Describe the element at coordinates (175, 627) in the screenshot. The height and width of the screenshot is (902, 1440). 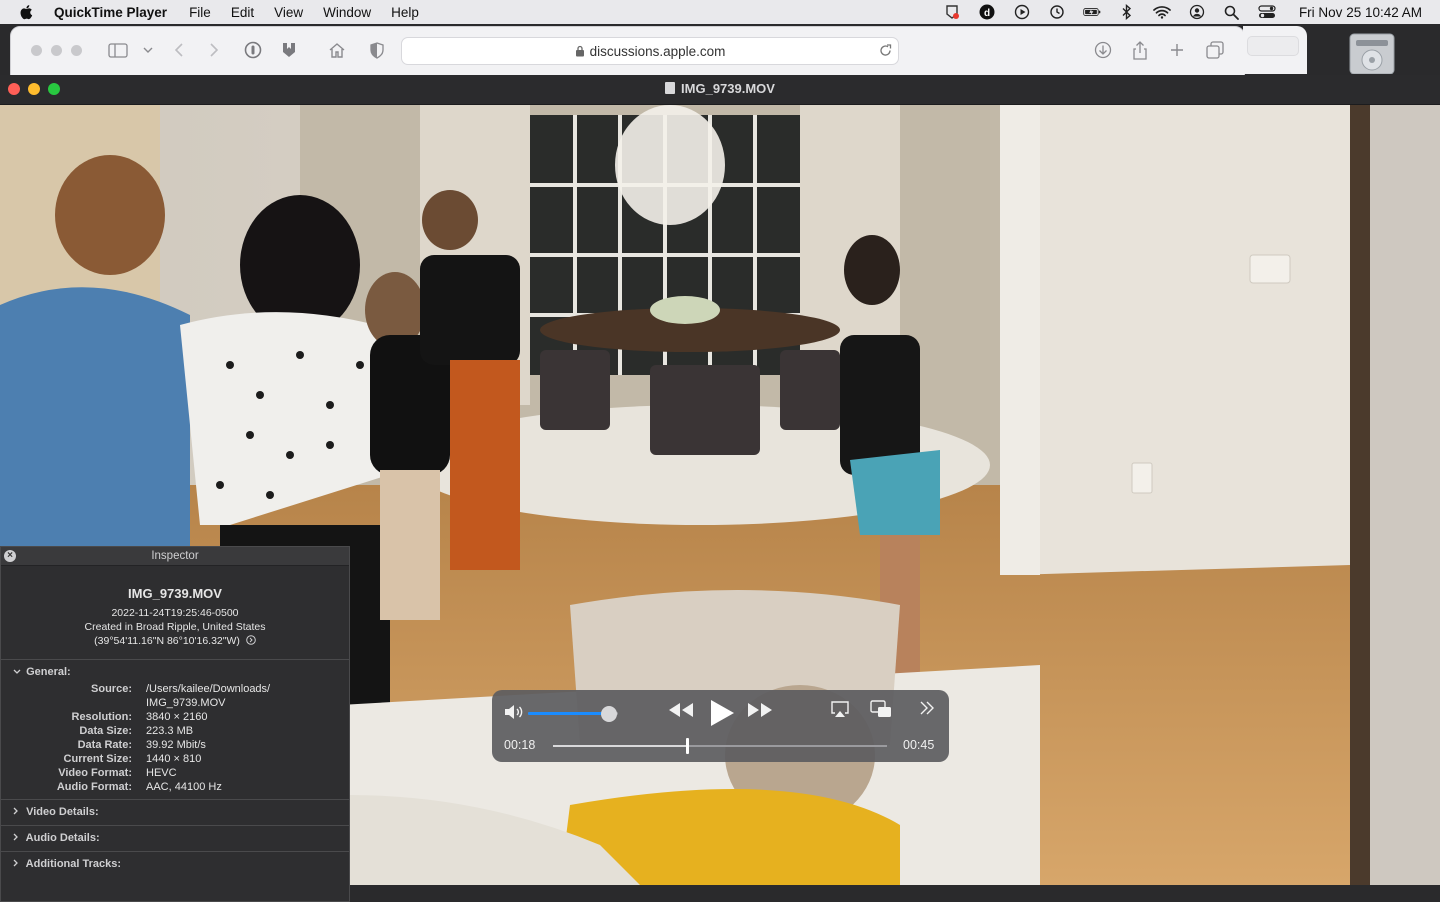
I see `inspector-location: Created in Broad Ripple, United States` at that location.